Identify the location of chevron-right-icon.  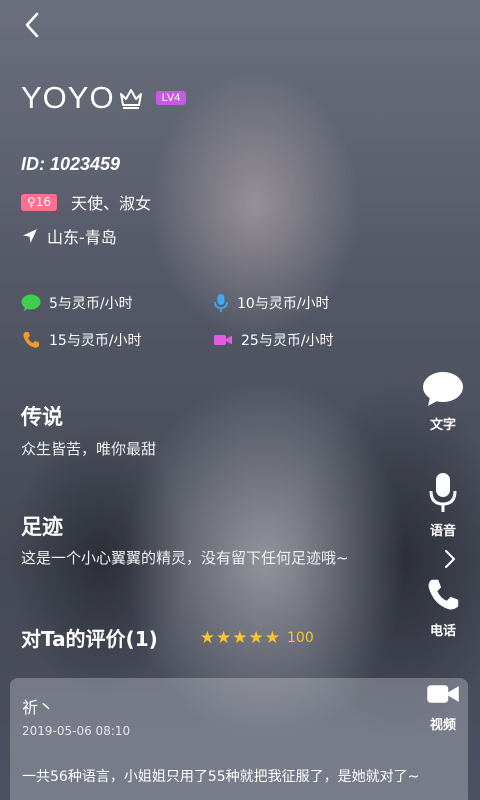
(450, 559).